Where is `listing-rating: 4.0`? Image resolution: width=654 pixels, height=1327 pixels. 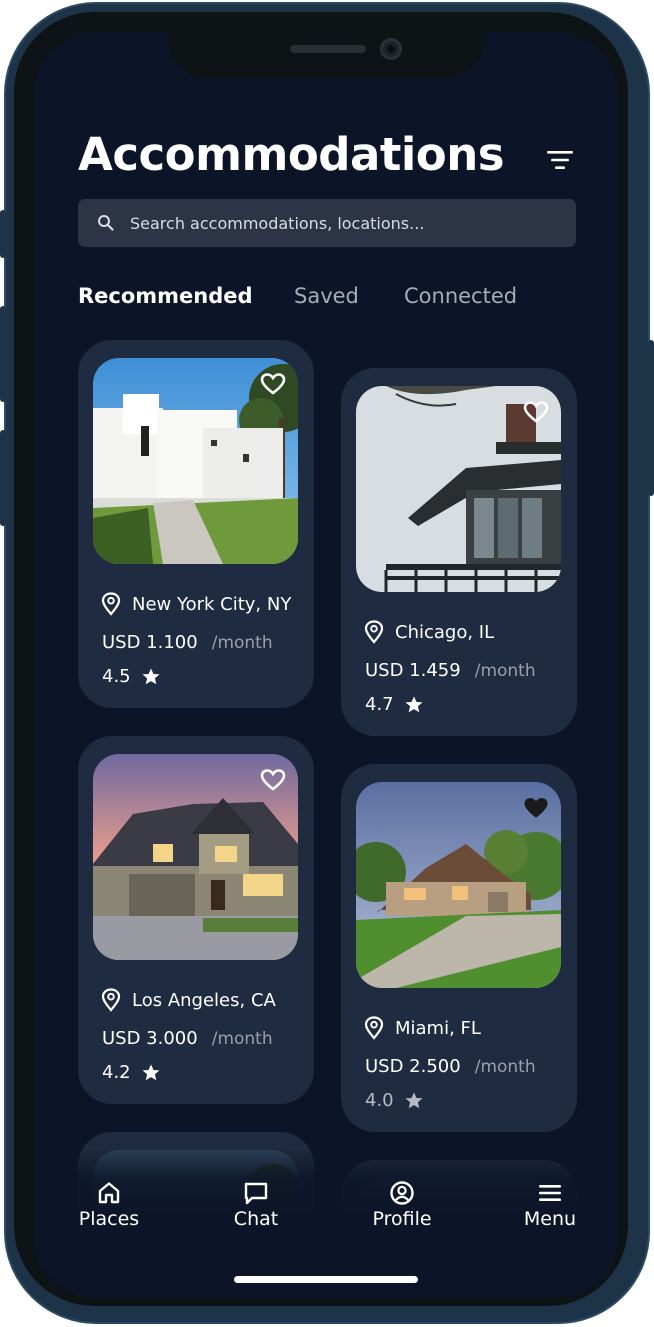
listing-rating: 4.0 is located at coordinates (394, 1100).